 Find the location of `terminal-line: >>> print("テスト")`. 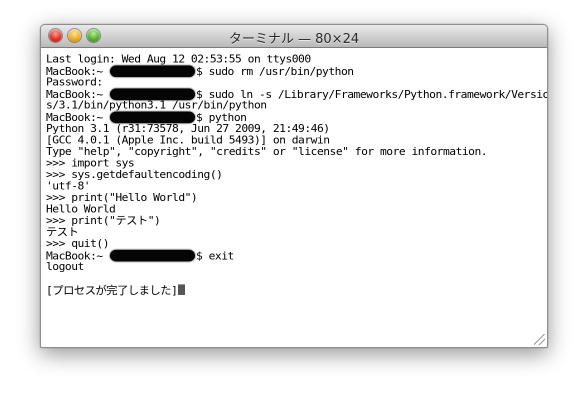

terminal-line: >>> print("テスト") is located at coordinates (103, 221).